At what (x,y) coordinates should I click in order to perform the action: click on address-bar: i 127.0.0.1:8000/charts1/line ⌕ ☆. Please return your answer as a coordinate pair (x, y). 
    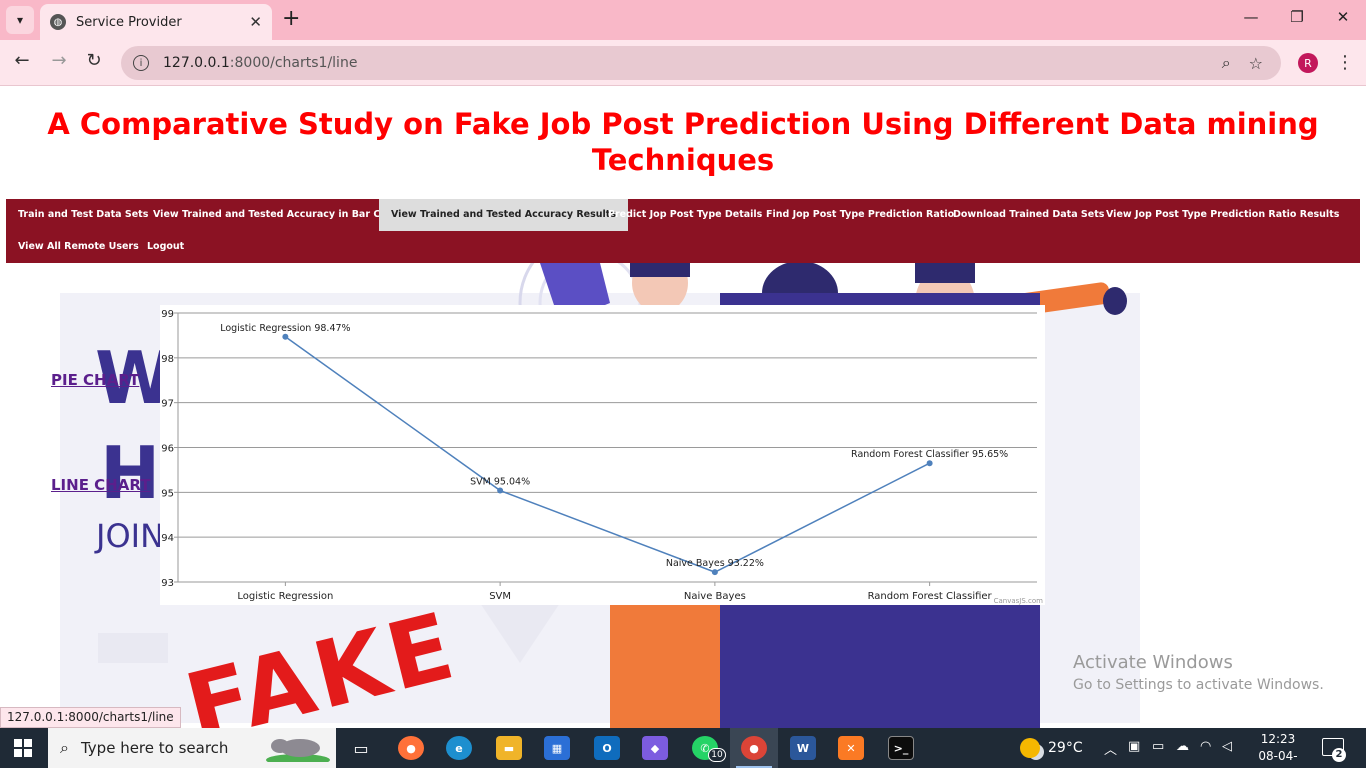
    Looking at the image, I should click on (701, 63).